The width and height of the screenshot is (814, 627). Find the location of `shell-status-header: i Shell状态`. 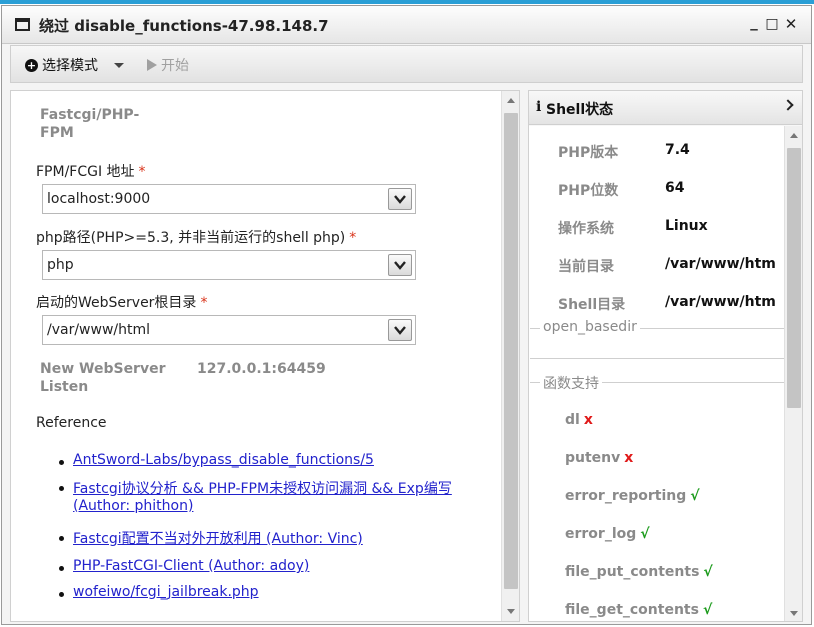

shell-status-header: i Shell状态 is located at coordinates (665, 108).